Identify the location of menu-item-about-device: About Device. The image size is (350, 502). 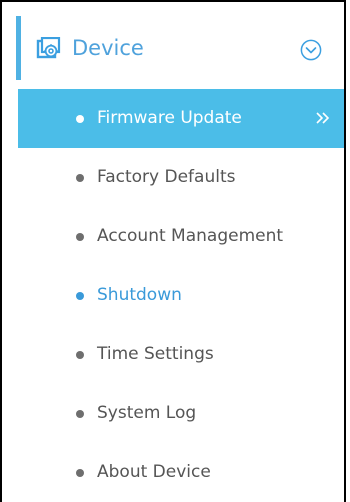
(174, 472).